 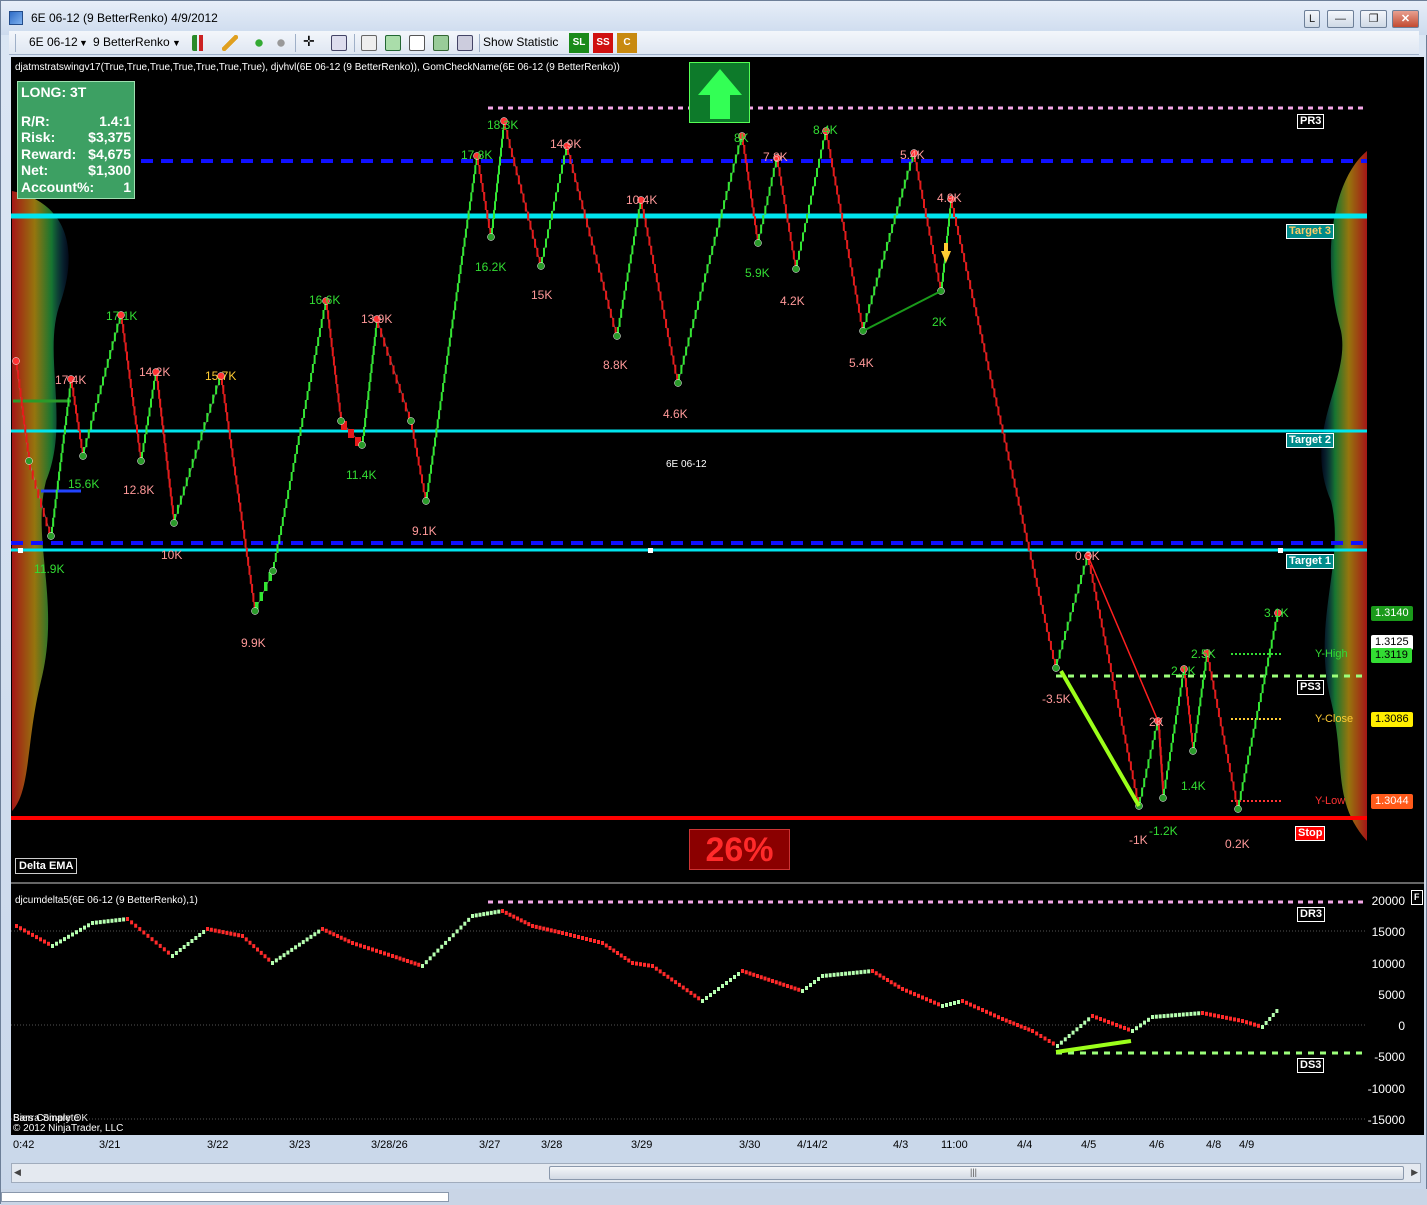 What do you see at coordinates (1330, 801) in the screenshot?
I see `y-low-label: Y-Low` at bounding box center [1330, 801].